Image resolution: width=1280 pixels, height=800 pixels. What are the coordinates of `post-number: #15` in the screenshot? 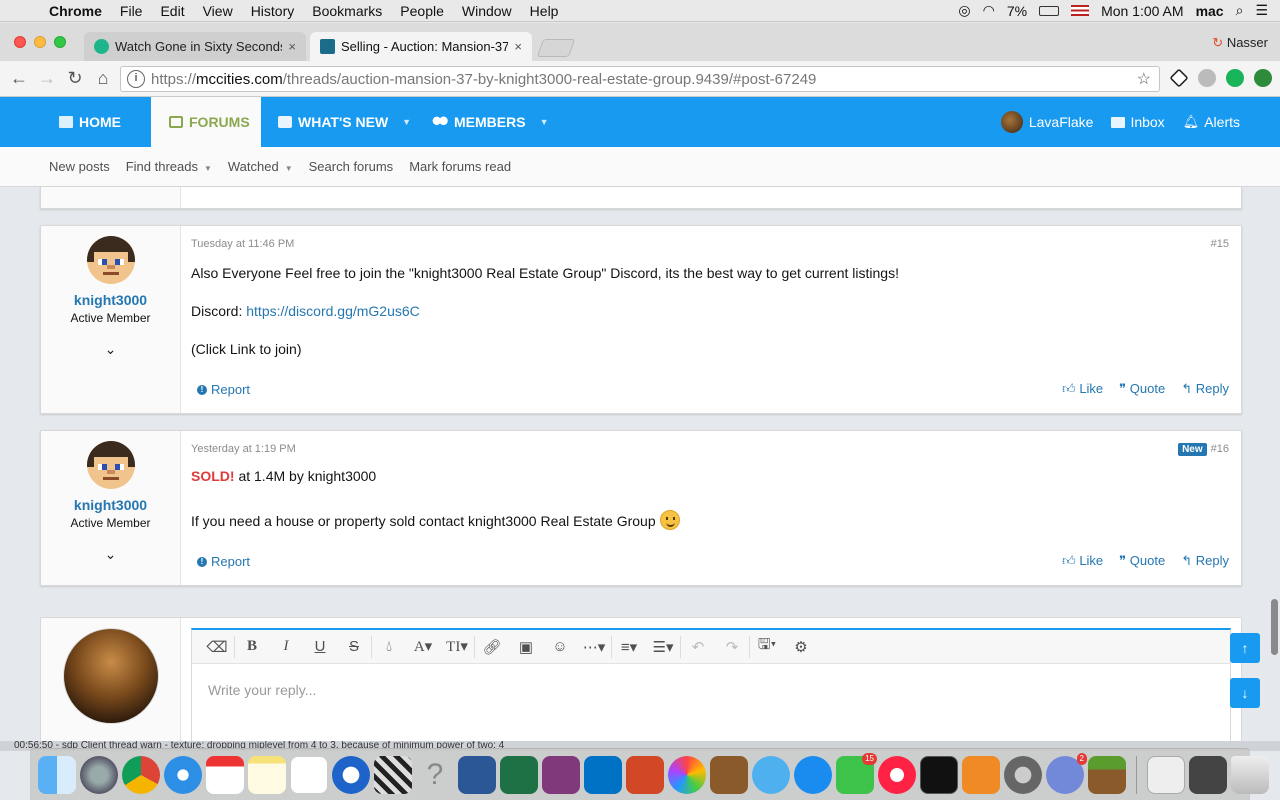 It's located at (1220, 244).